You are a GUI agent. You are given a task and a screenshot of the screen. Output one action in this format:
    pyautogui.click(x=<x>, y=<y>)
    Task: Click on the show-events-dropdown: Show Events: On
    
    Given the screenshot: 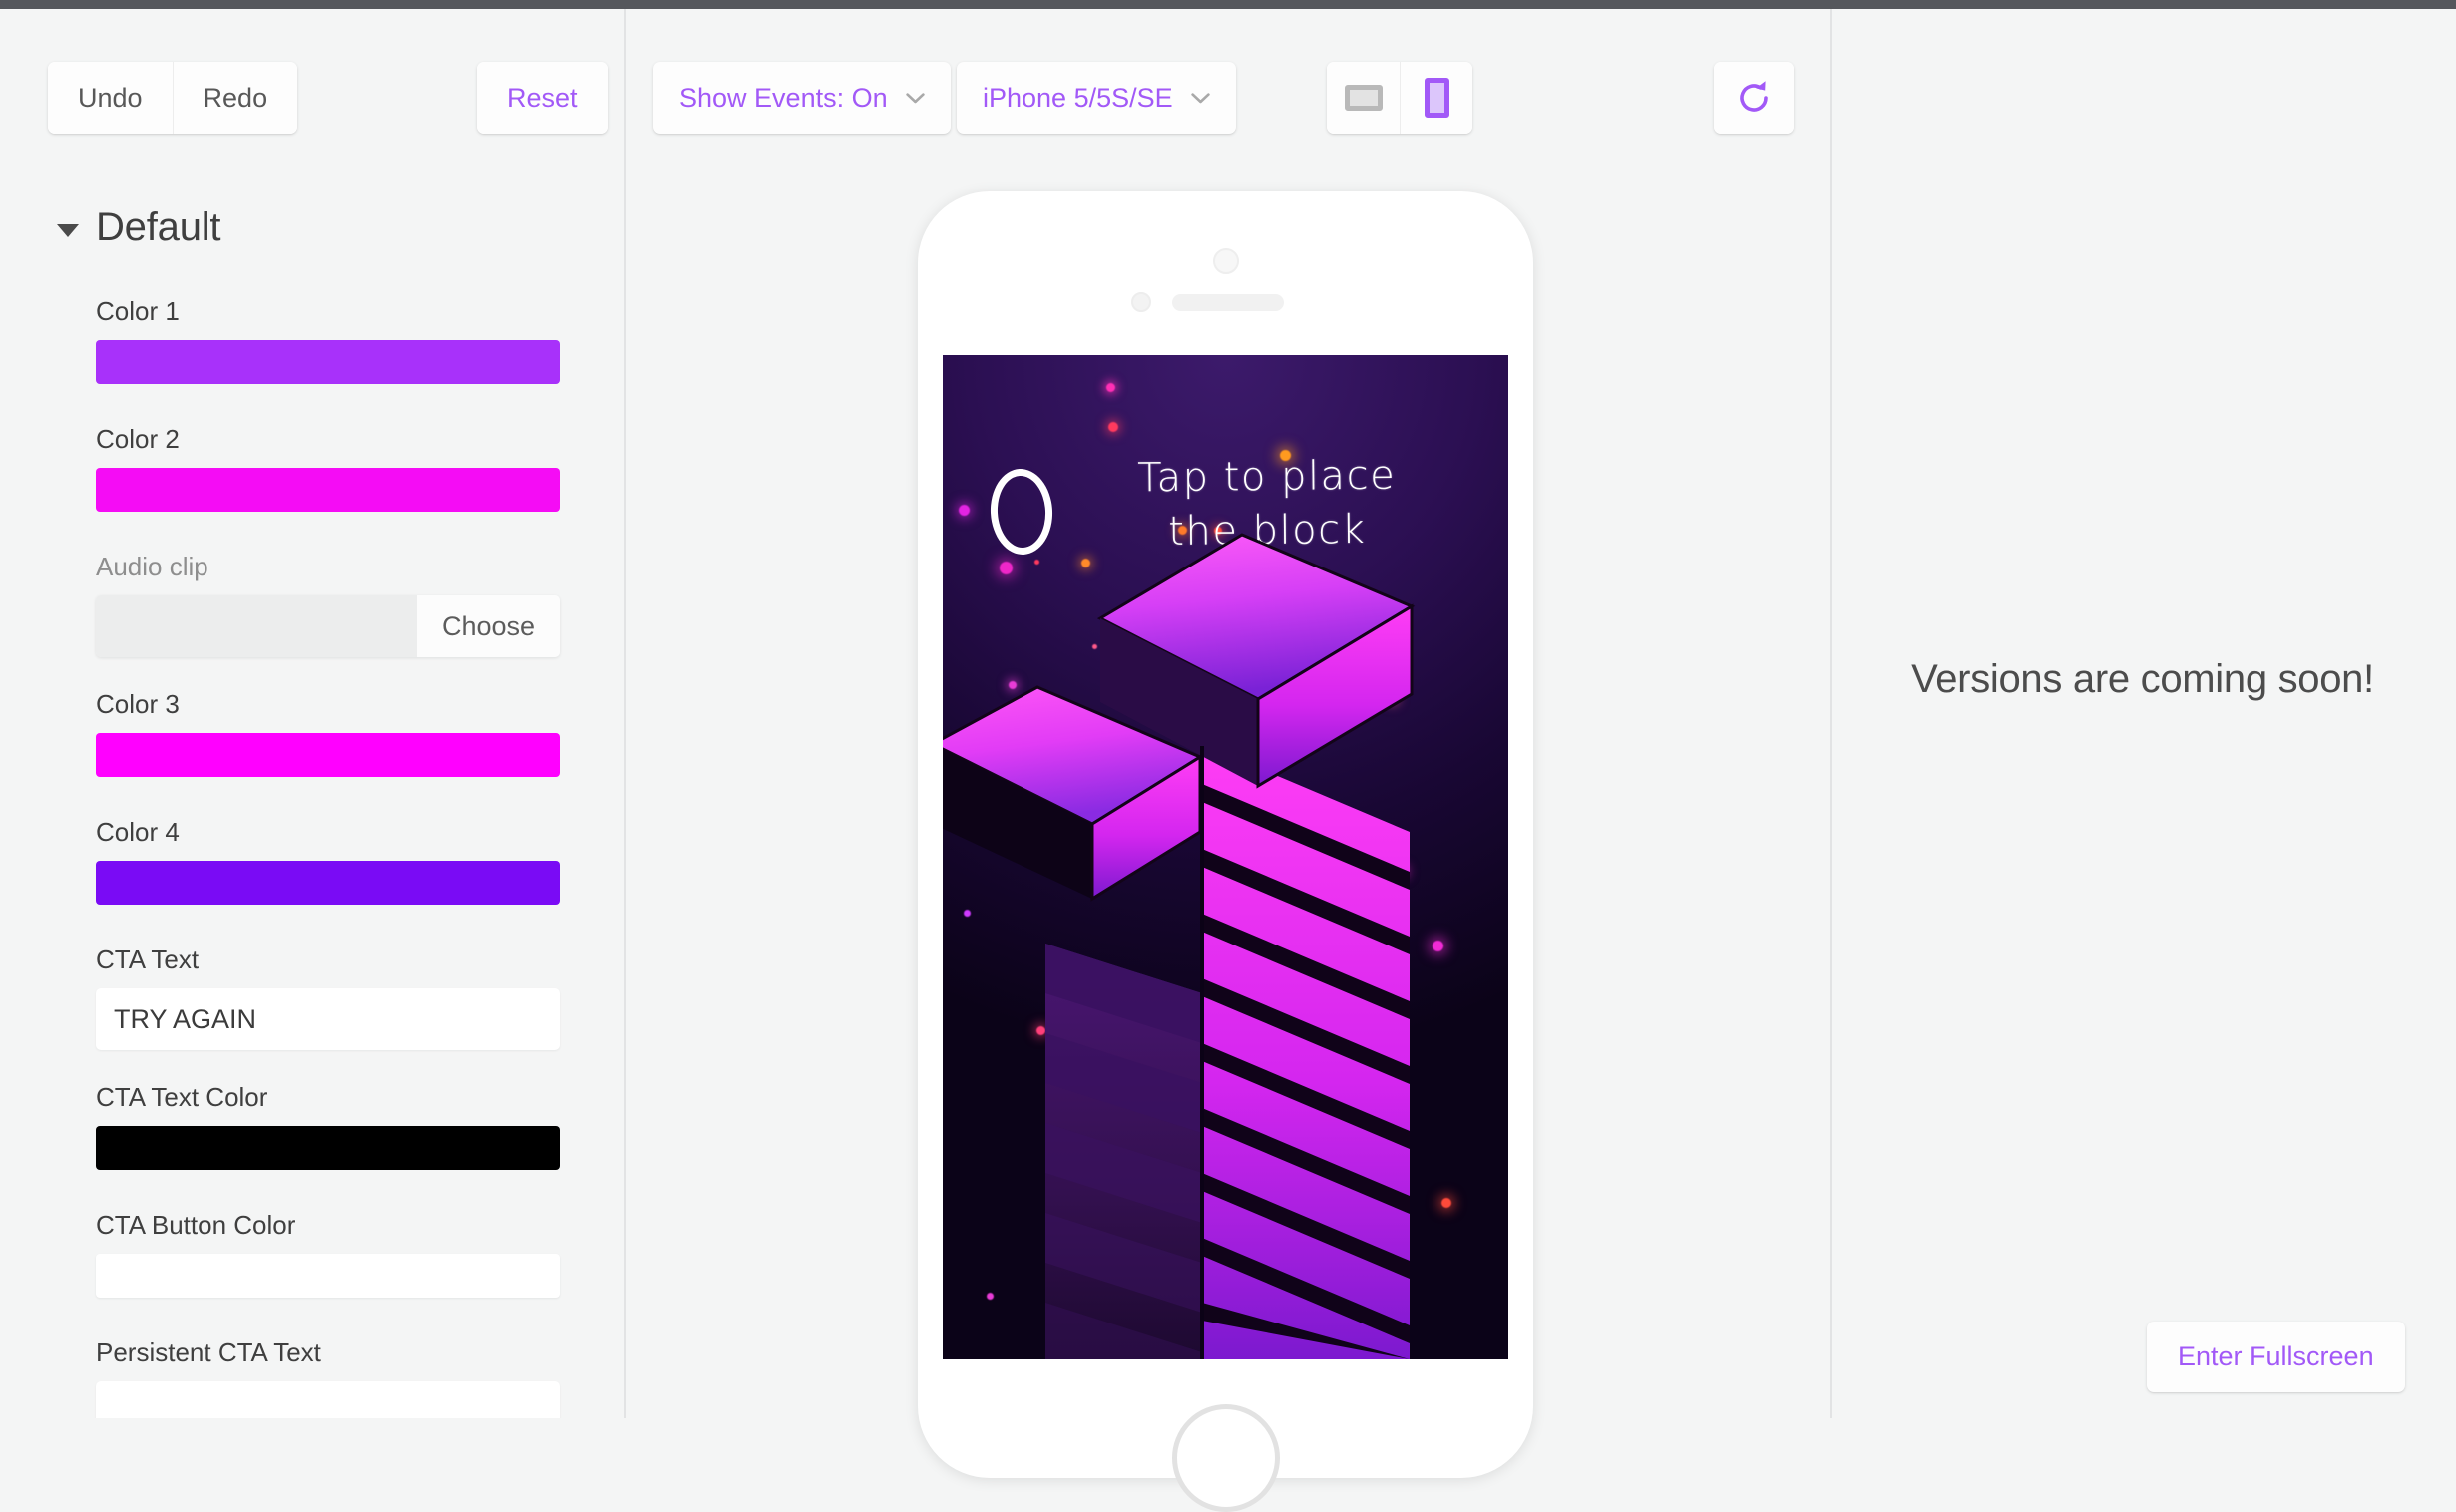 What is the action you would take?
    pyautogui.click(x=802, y=98)
    